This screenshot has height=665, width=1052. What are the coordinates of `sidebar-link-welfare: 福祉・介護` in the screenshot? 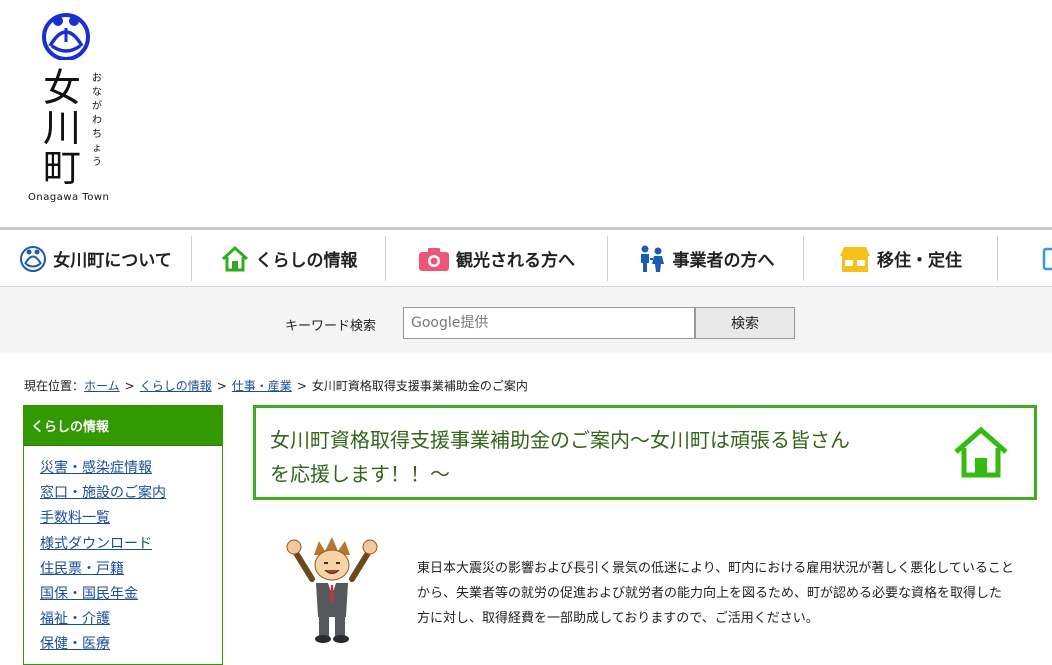 It's located at (75, 619).